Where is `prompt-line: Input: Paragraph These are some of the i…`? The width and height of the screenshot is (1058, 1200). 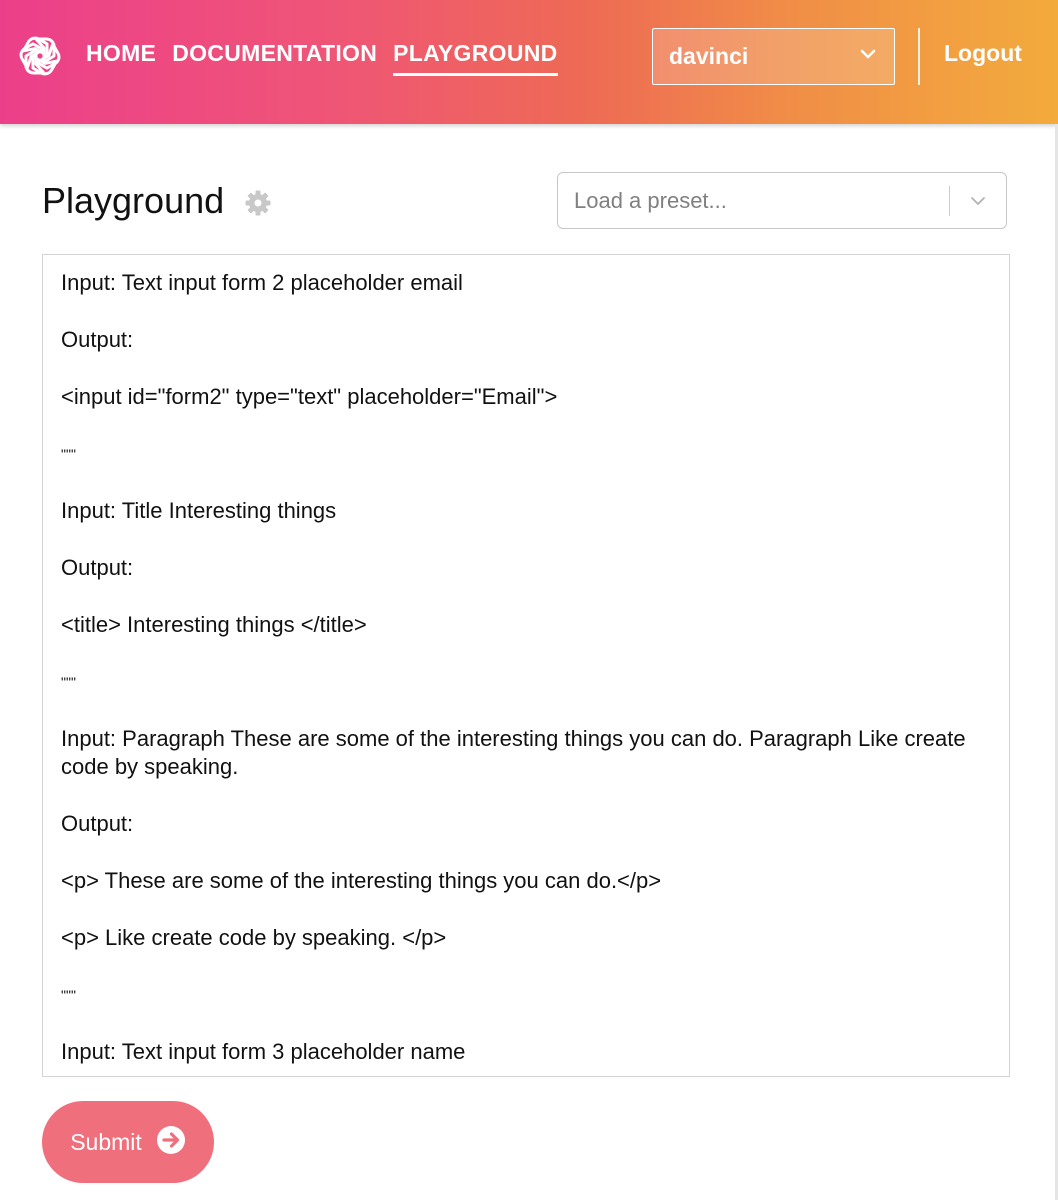
prompt-line: Input: Paragraph These are some of the i… is located at coordinates (516, 752).